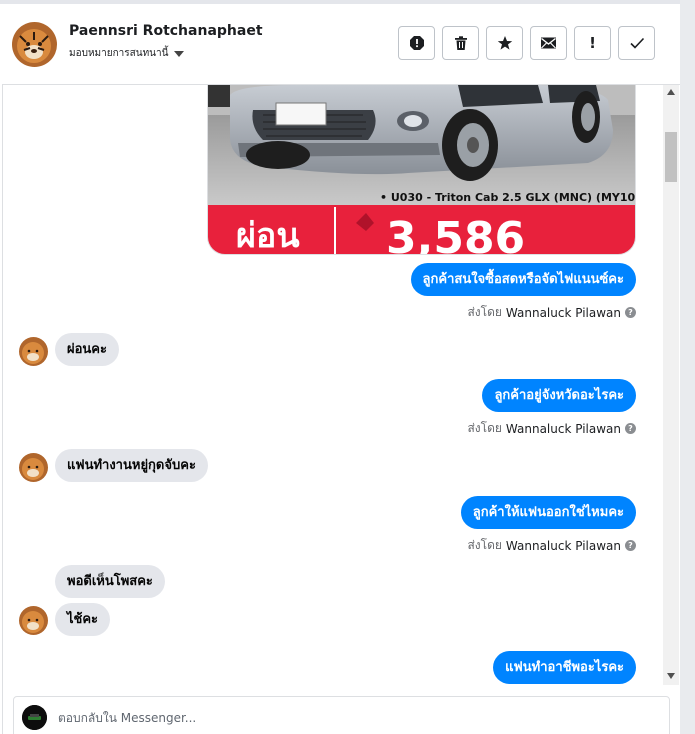  Describe the element at coordinates (268, 235) in the screenshot. I see `banner-left-text: ผ่อน` at that location.